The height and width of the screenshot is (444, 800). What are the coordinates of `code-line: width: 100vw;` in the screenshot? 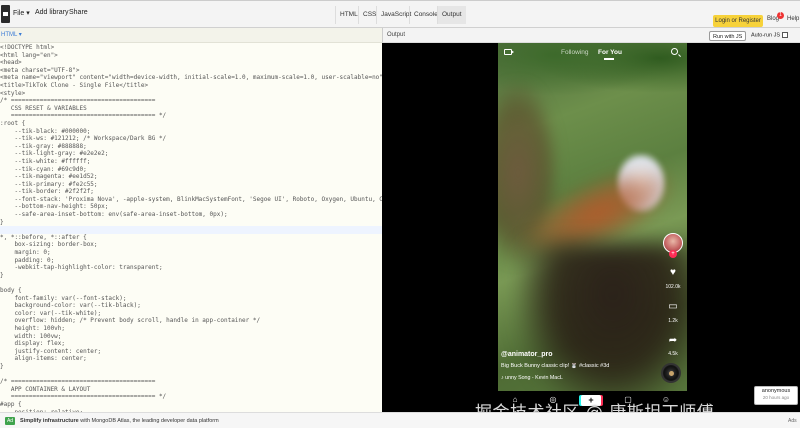 It's located at (191, 337).